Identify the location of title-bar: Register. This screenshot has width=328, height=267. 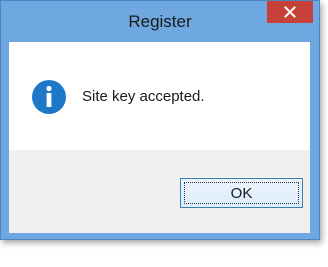
(160, 21).